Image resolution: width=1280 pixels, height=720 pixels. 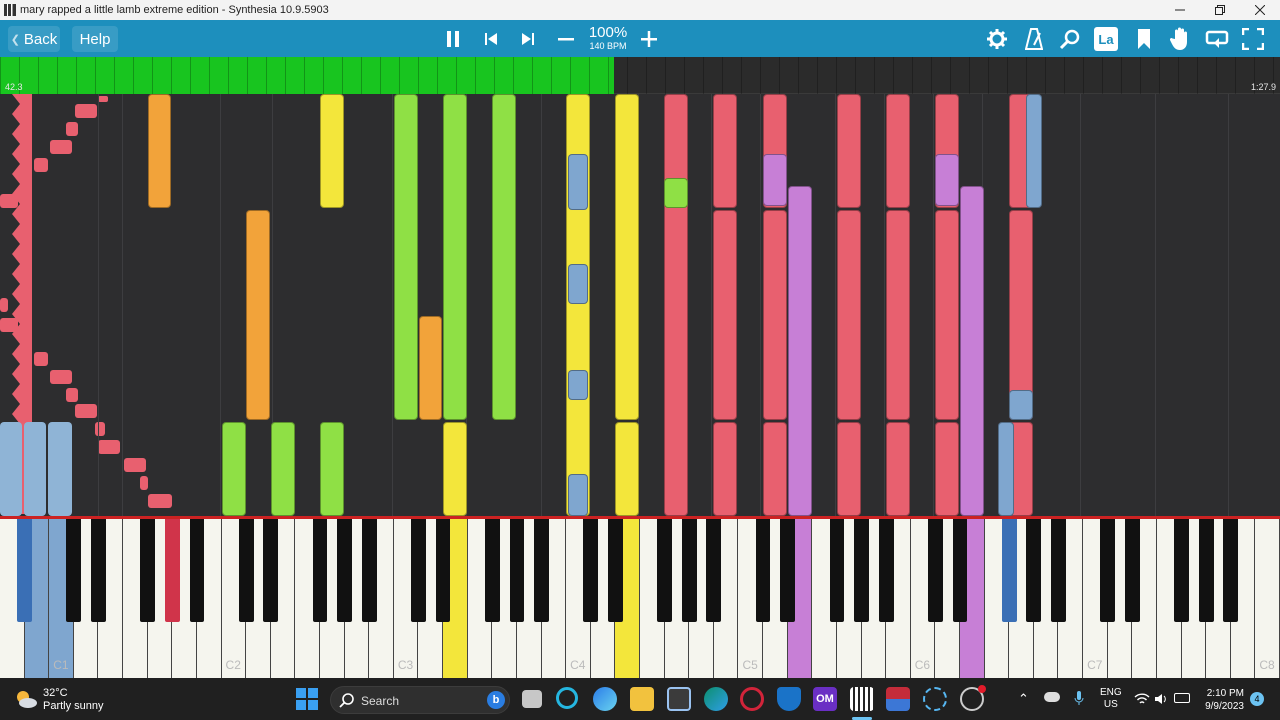 What do you see at coordinates (1220, 10) in the screenshot?
I see `restore-icon` at bounding box center [1220, 10].